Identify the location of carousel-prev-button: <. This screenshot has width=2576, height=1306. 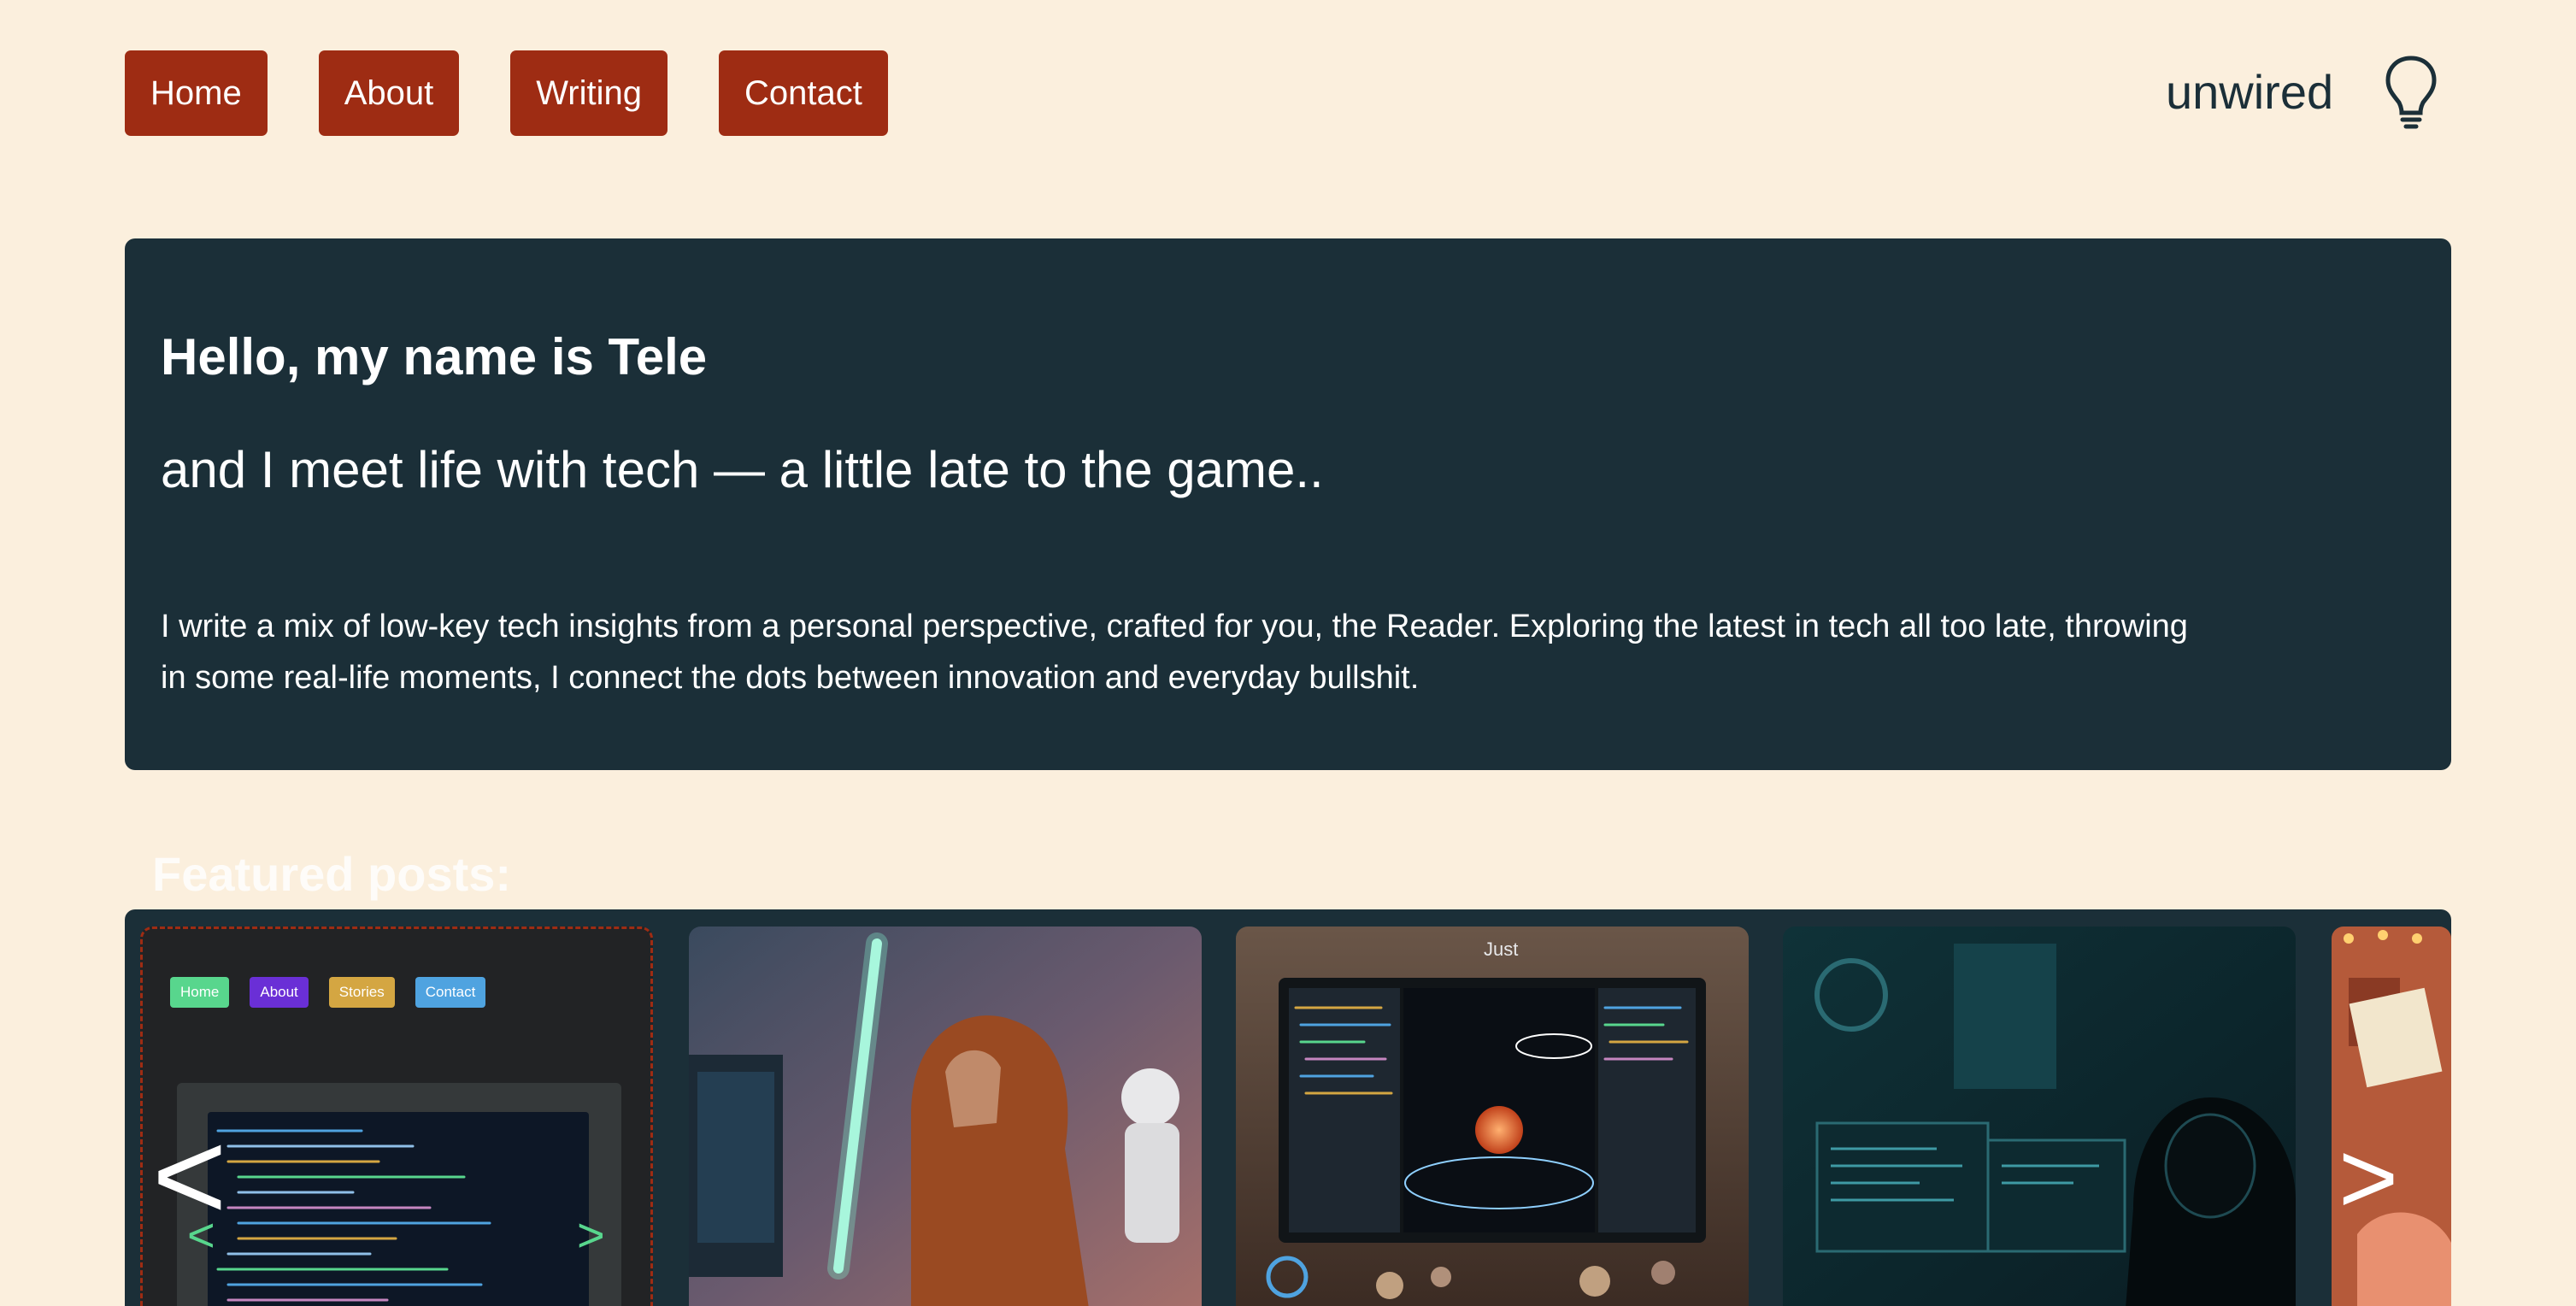
(189, 1175).